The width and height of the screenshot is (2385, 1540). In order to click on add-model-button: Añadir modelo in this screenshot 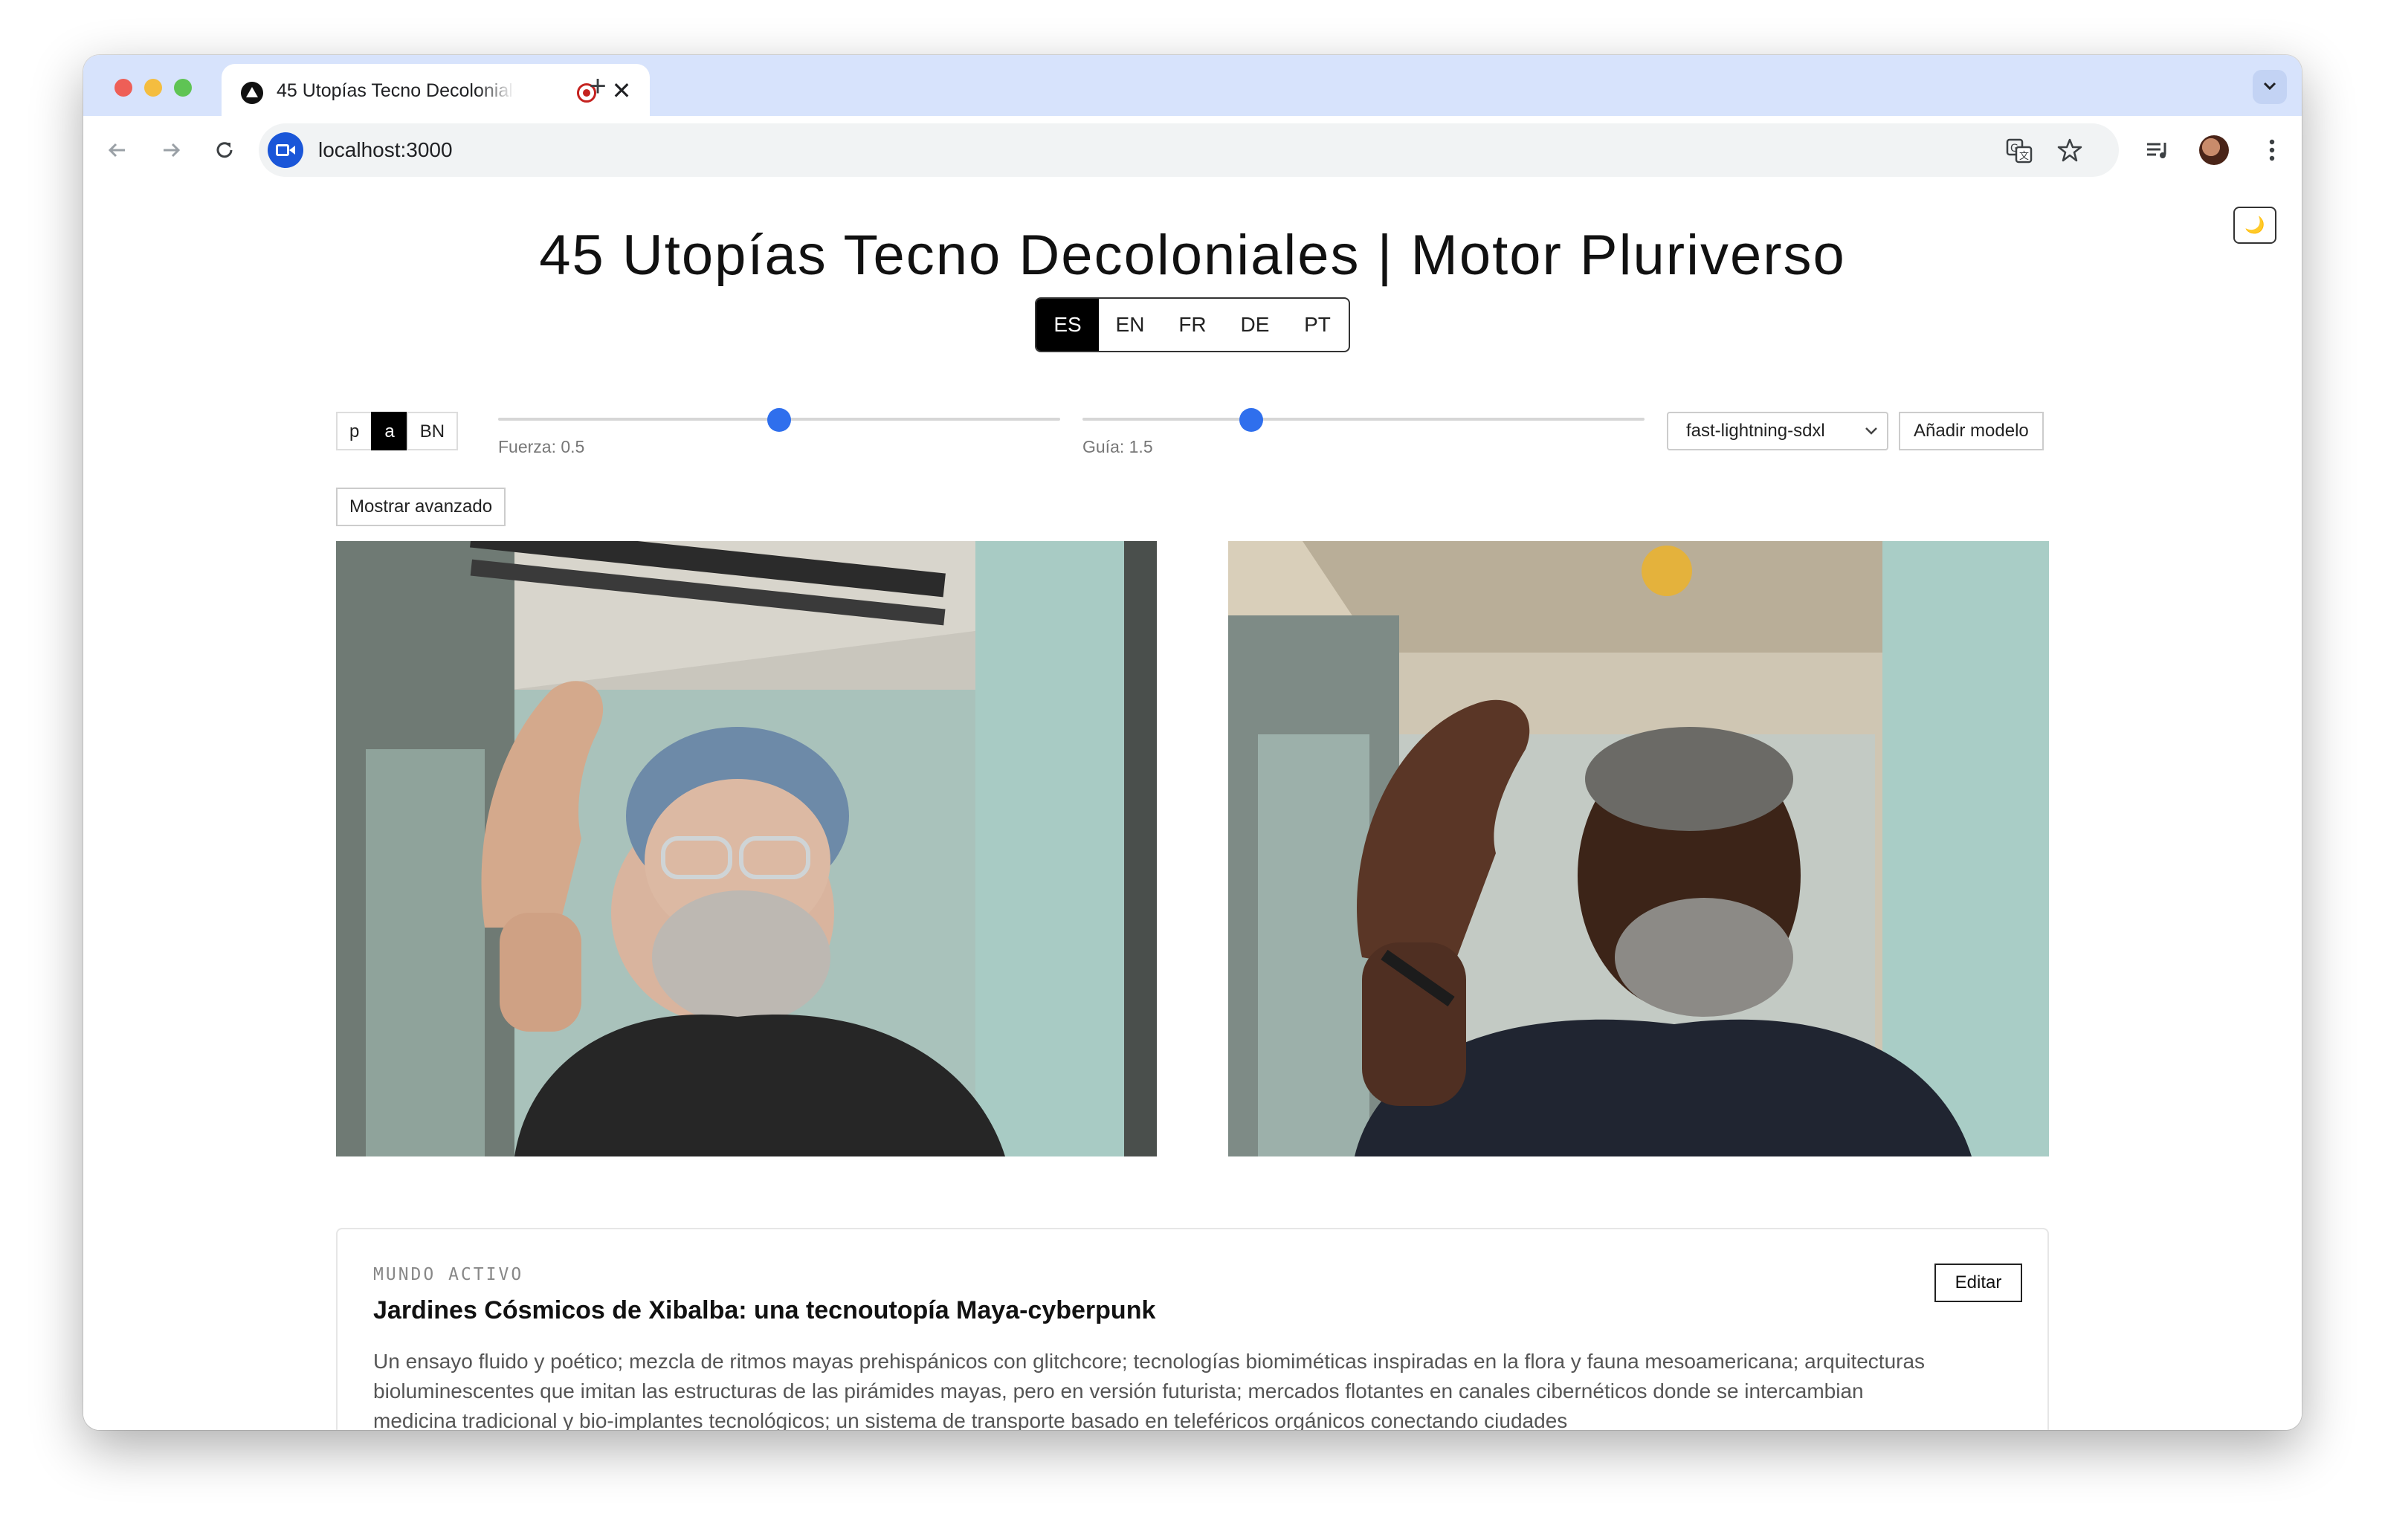, I will do `click(1971, 431)`.